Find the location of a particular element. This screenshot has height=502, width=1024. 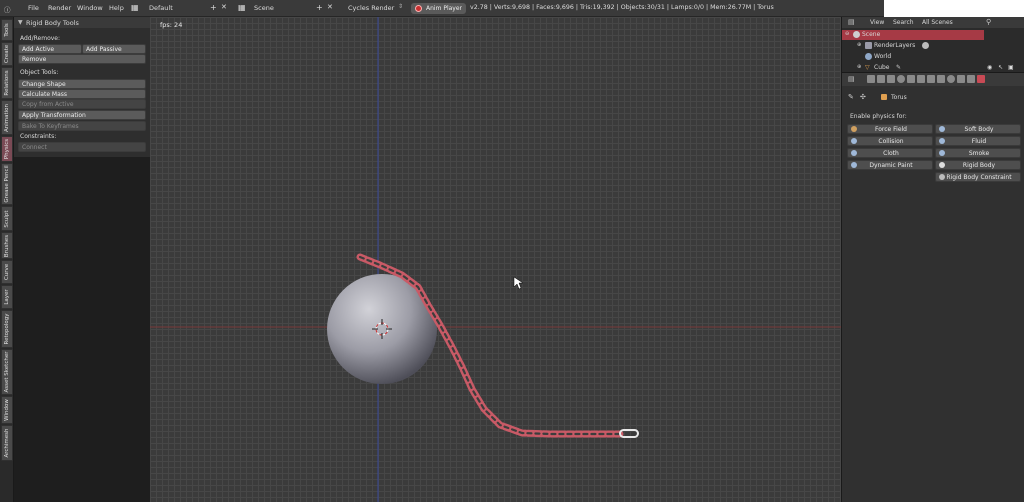

scene-tab-icon is located at coordinates (891, 79).